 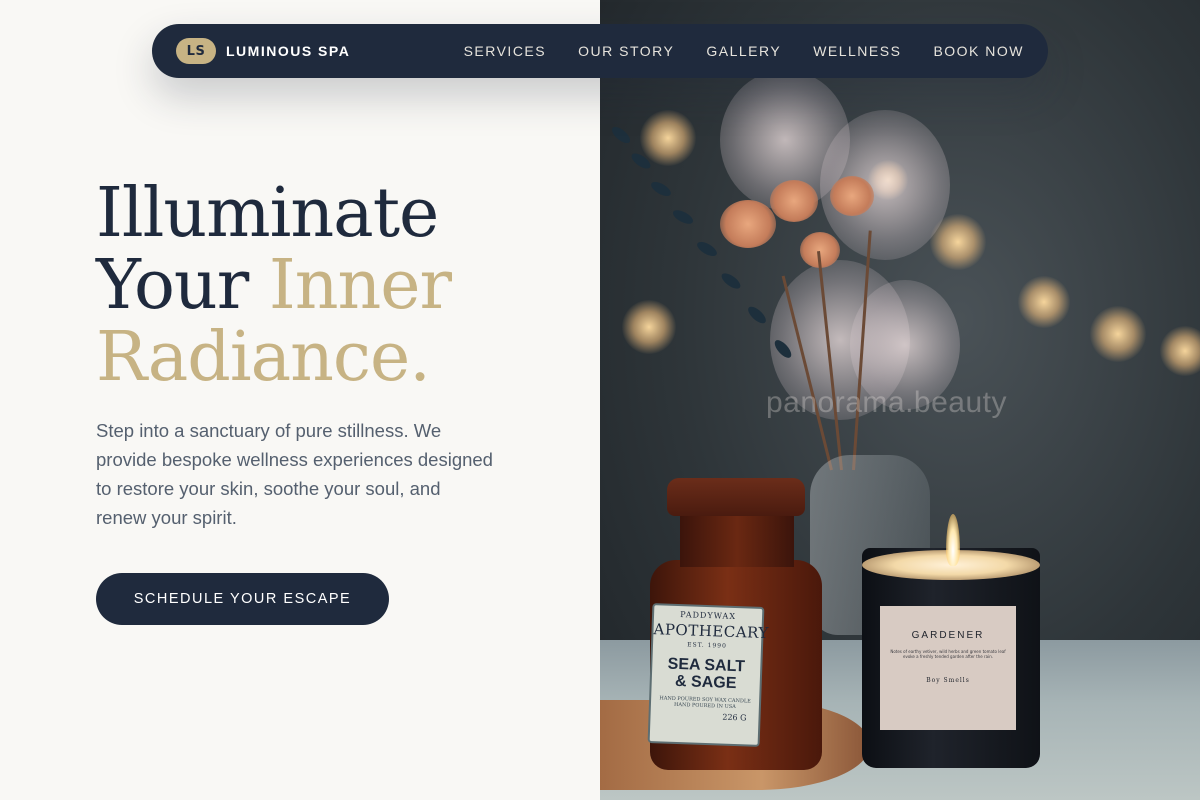 I want to click on hero-title-line2-a: Your, so click(x=182, y=285).